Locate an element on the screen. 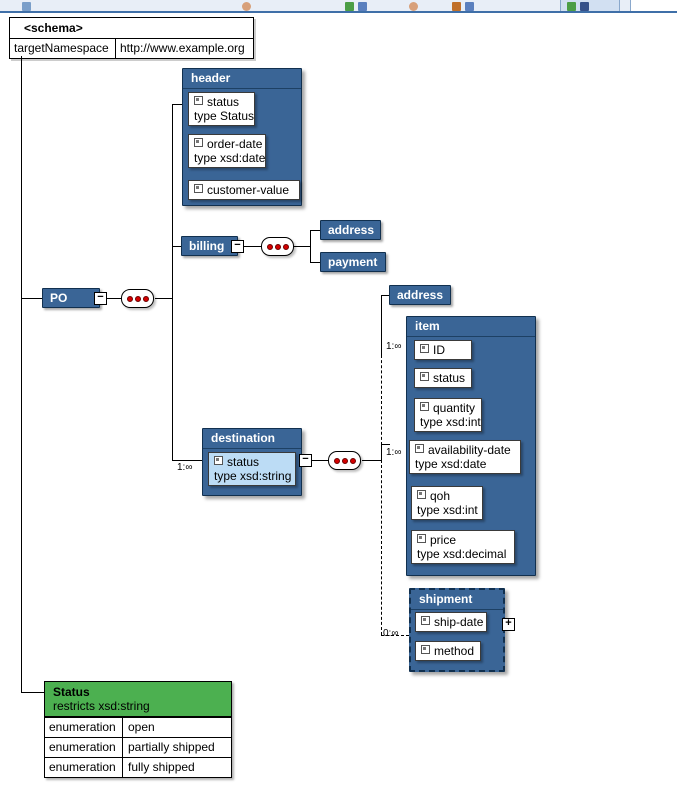 This screenshot has height=791, width=677. header-type-title: header is located at coordinates (242, 79).